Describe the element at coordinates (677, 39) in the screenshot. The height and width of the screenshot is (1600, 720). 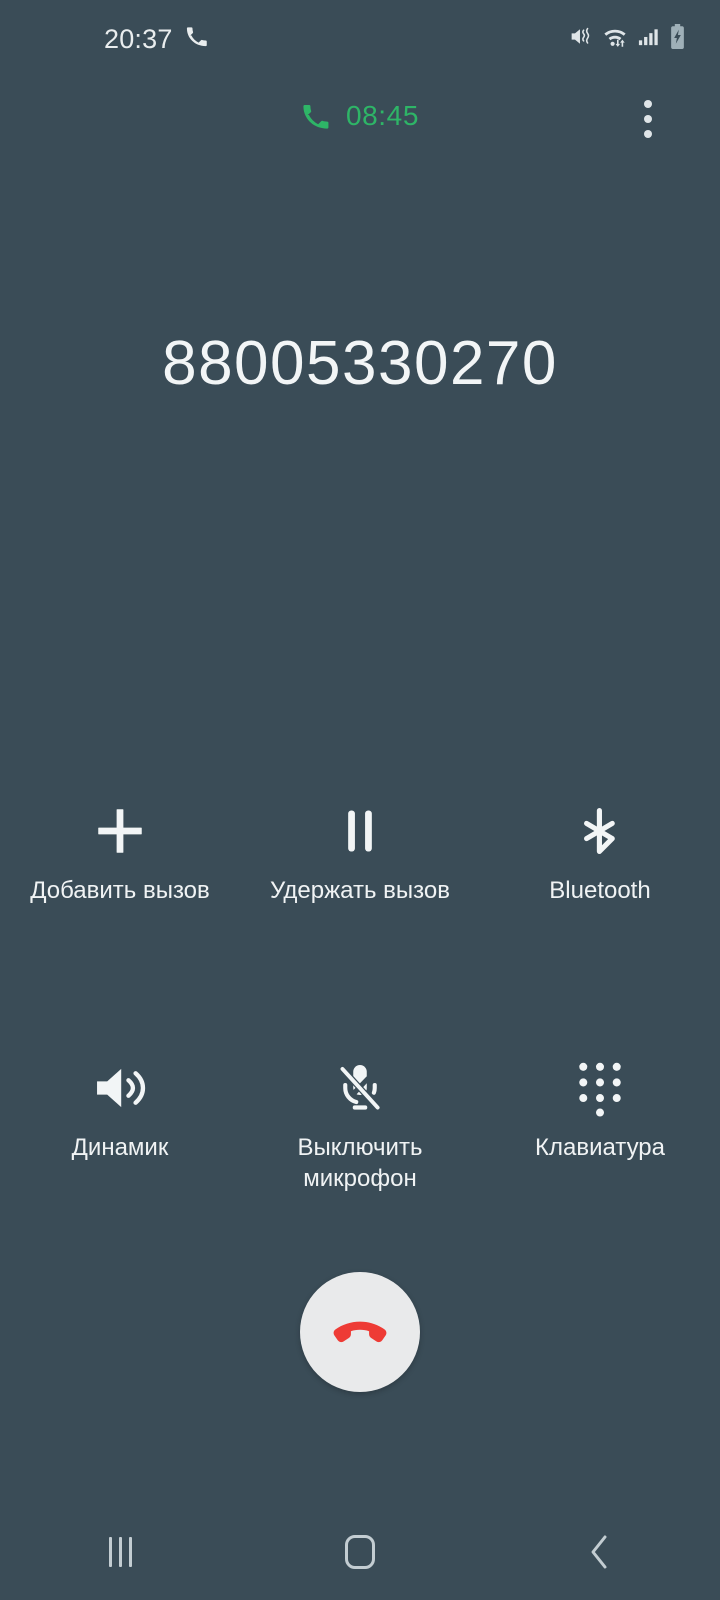
I see `battery-charging-icon` at that location.